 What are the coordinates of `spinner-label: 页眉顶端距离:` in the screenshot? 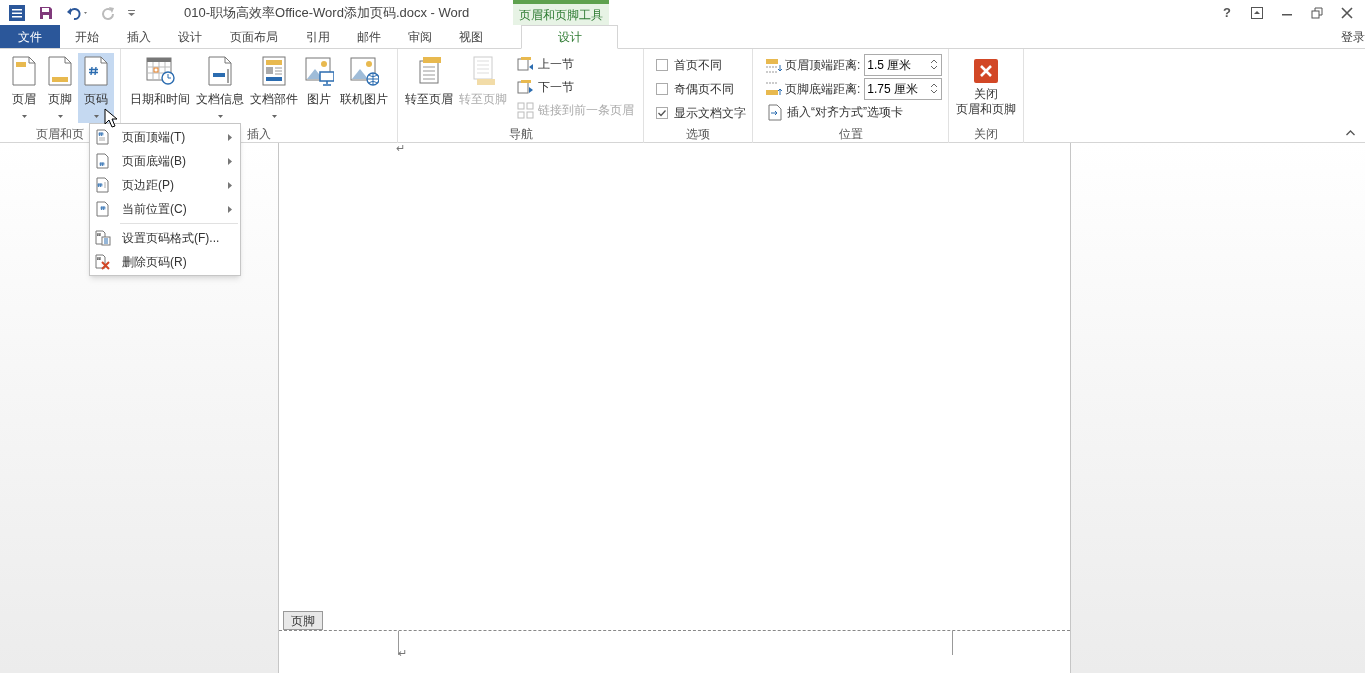 It's located at (823, 65).